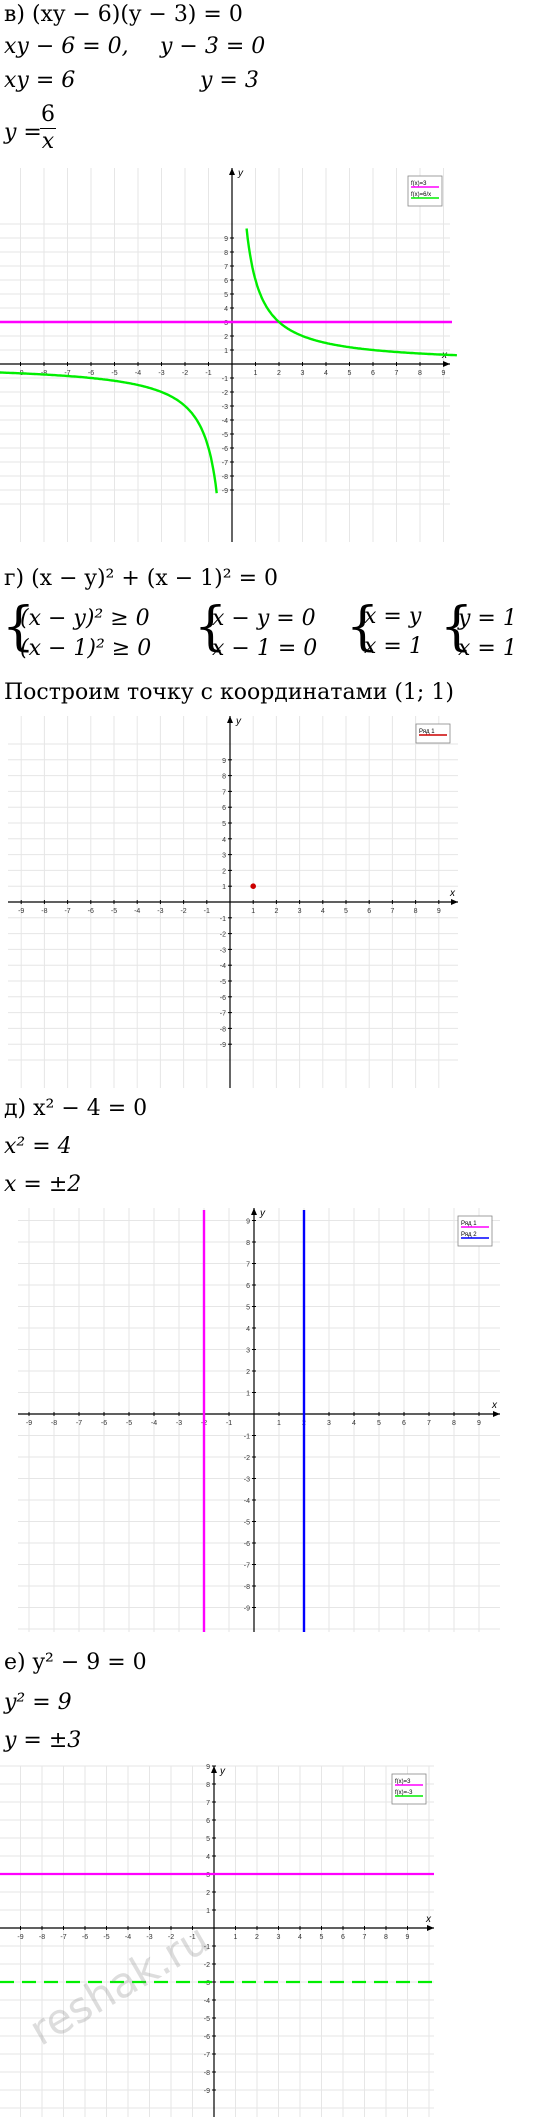  Describe the element at coordinates (129, 1423) in the screenshot. I see `x-tick-label: -5` at that location.